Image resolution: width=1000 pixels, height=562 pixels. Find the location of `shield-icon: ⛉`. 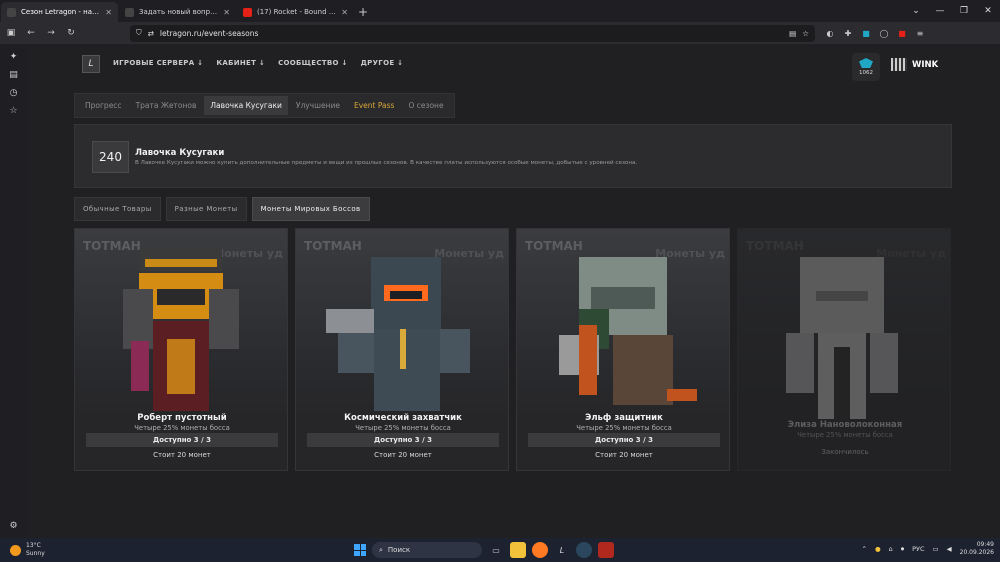

shield-icon: ⛉ is located at coordinates (139, 33).